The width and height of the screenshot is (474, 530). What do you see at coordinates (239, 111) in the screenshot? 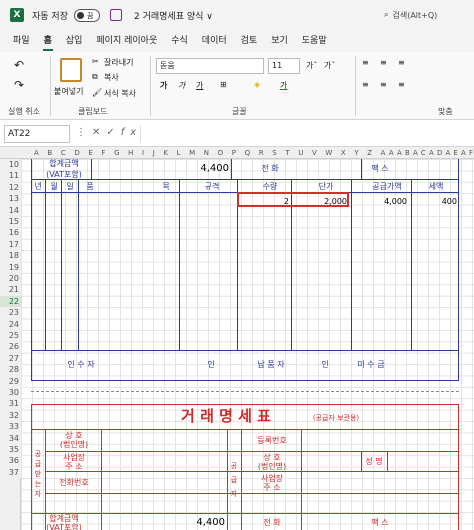
I see `group-font-label: 글꼴` at bounding box center [239, 111].